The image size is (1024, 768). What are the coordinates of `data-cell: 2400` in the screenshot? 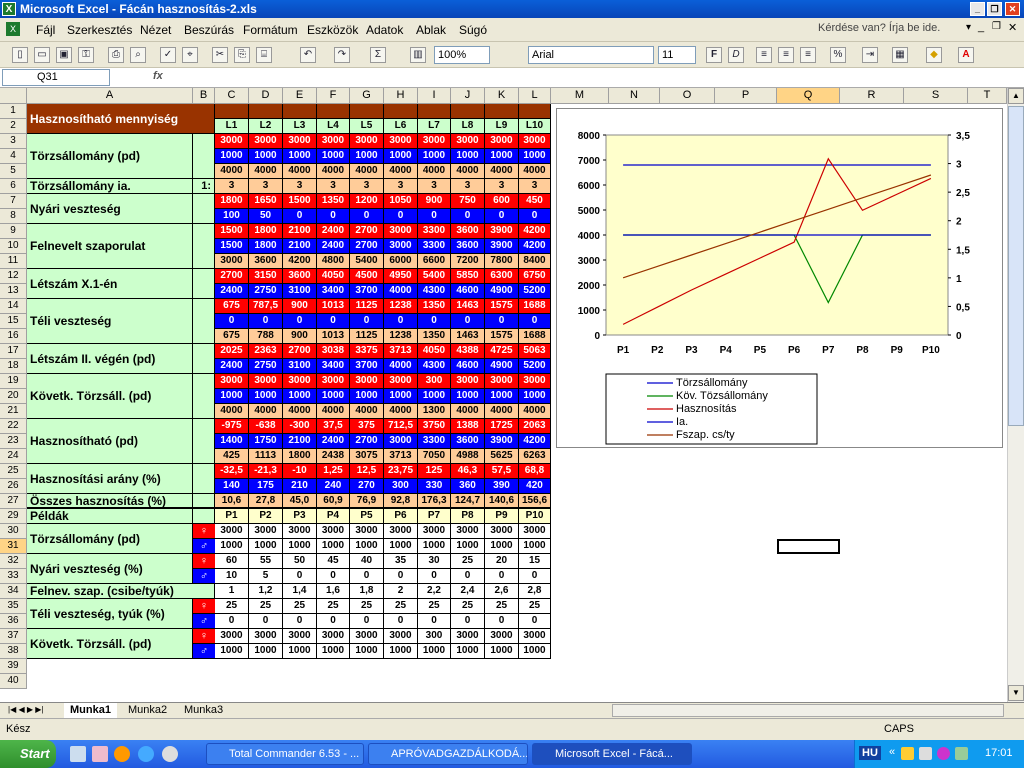 It's located at (232, 291).